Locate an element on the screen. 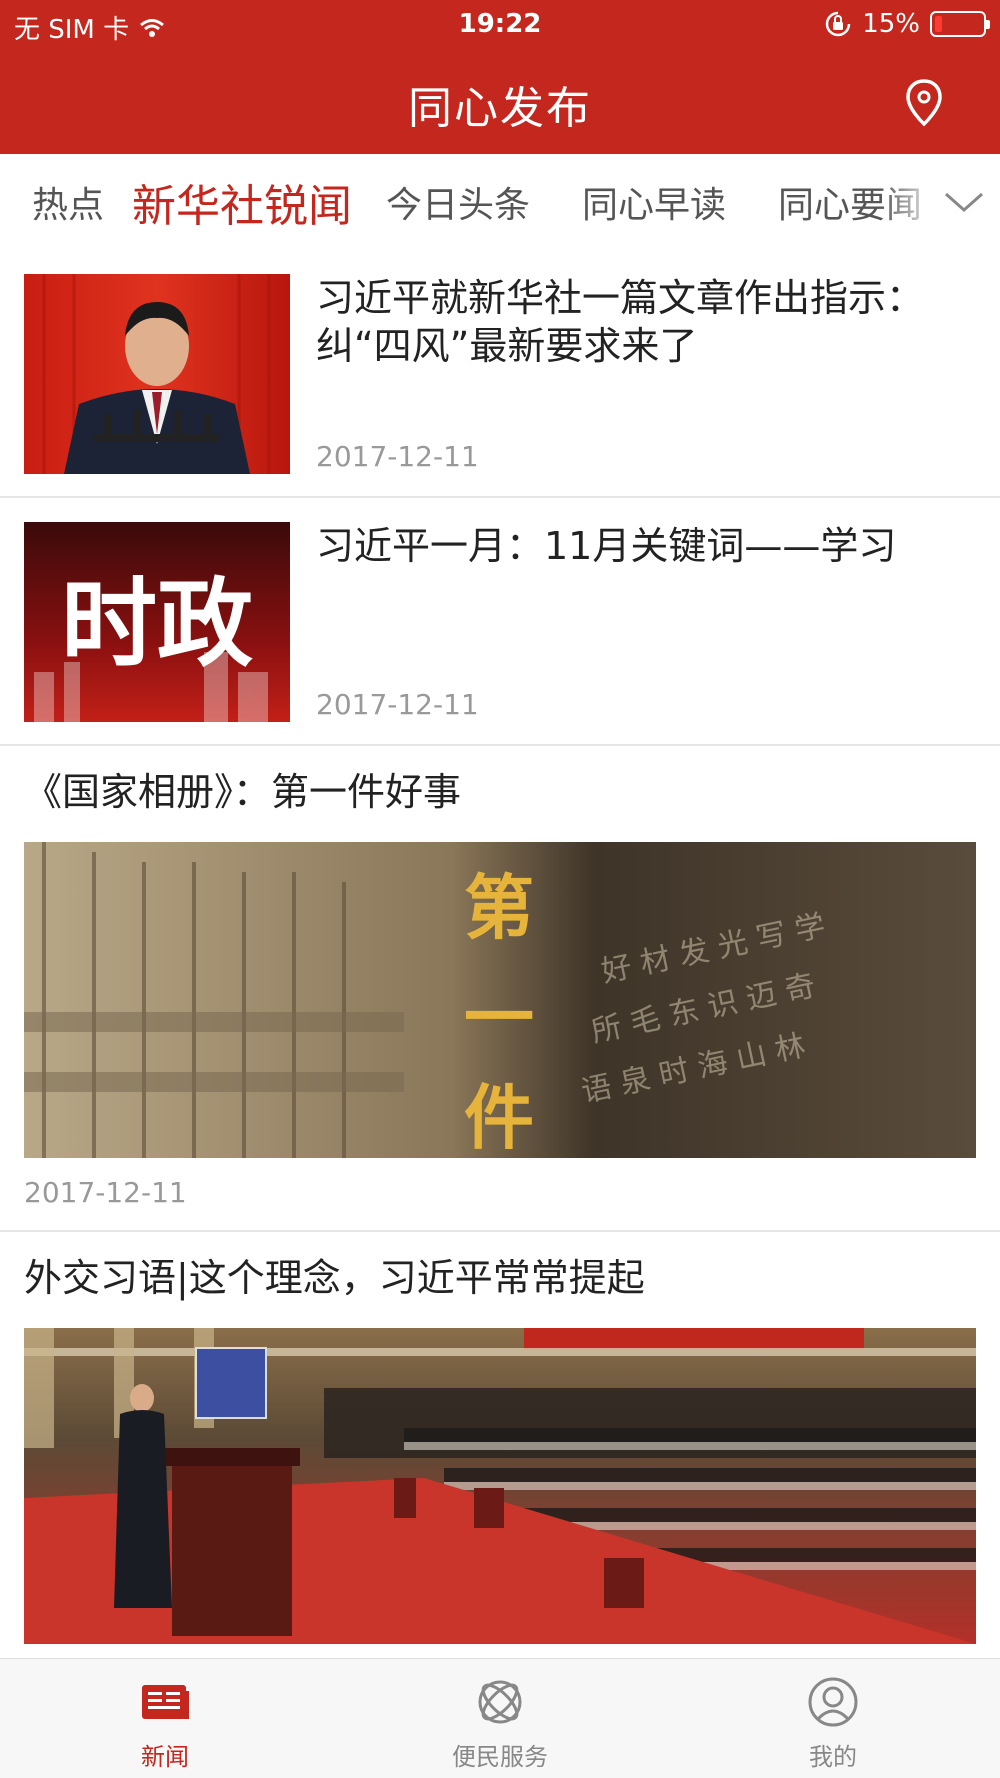 The width and height of the screenshot is (1000, 1778). news-title: 习近平一月：11月关键词——学习 is located at coordinates (606, 546).